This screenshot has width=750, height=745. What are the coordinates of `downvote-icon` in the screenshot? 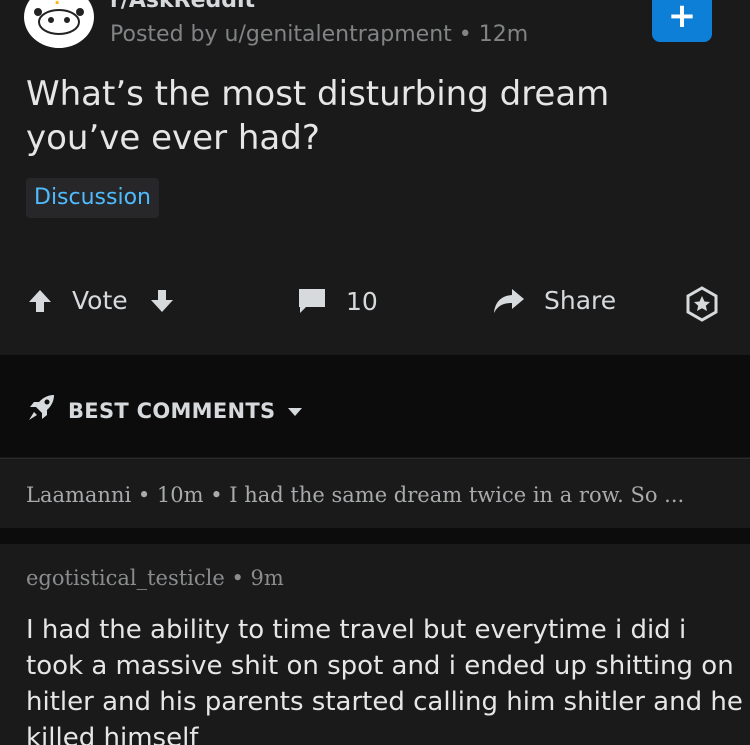 It's located at (162, 301).